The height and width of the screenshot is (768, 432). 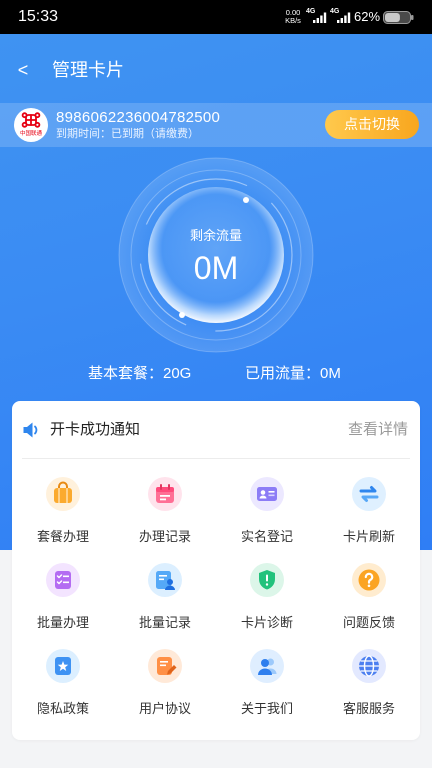 What do you see at coordinates (216, 429) in the screenshot?
I see `notice-row: 开卡成功通知 查看详情` at bounding box center [216, 429].